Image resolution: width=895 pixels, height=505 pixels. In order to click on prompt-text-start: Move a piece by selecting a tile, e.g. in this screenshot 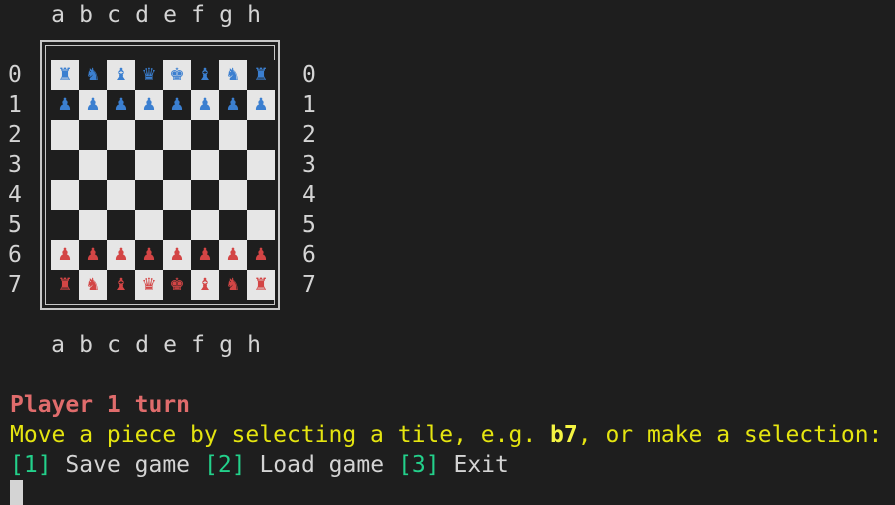, I will do `click(280, 435)`.